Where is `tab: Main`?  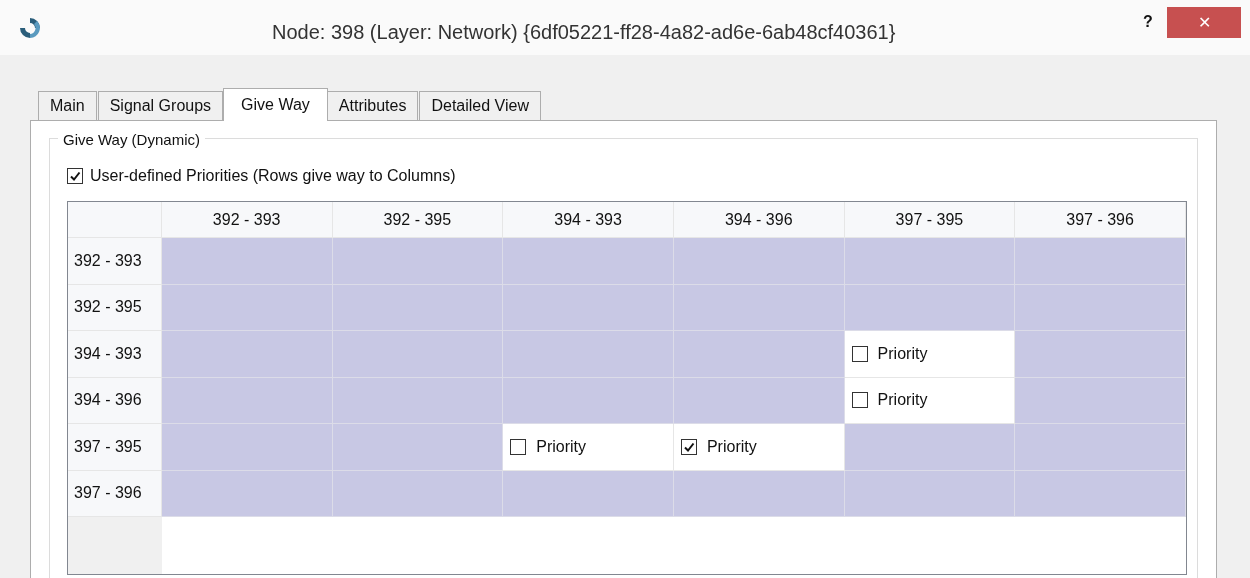
tab: Main is located at coordinates (67, 105).